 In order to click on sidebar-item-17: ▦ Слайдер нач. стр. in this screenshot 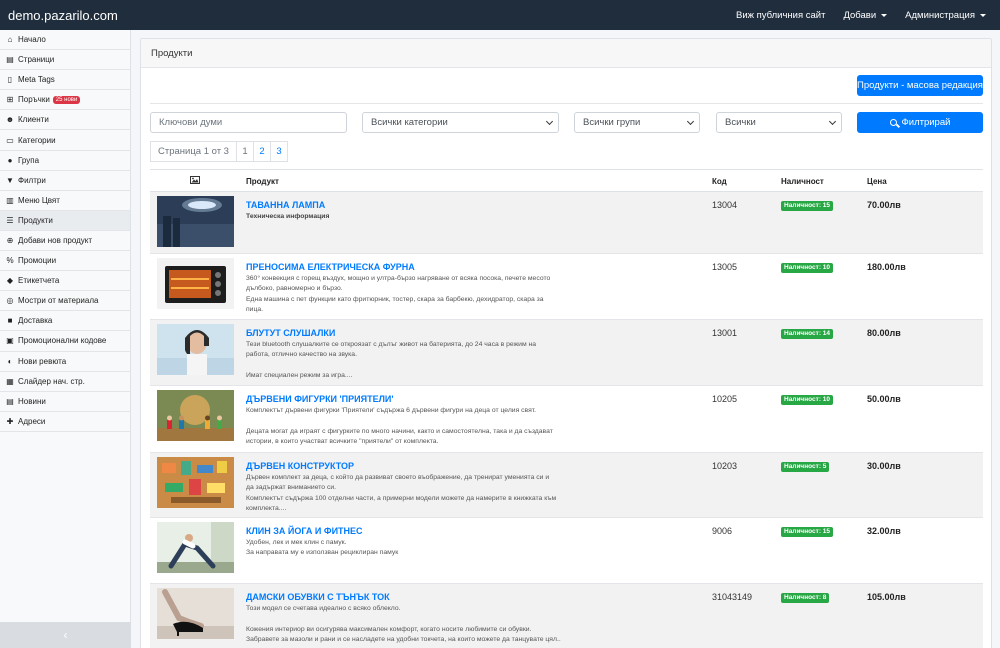, I will do `click(65, 382)`.